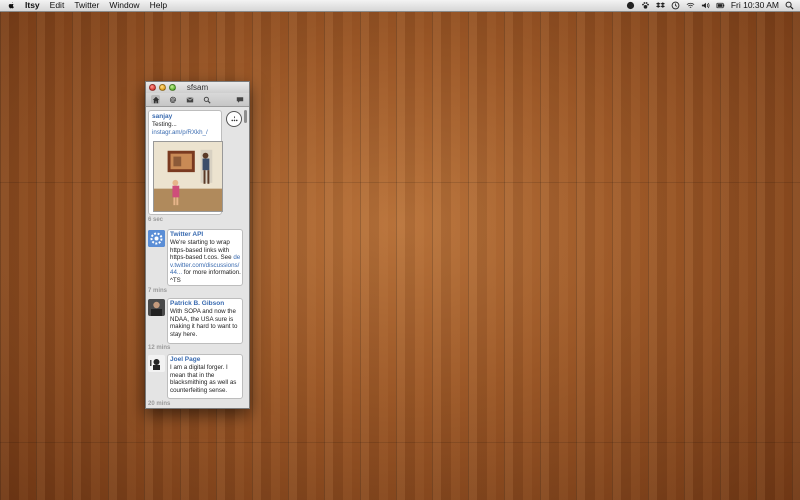  Describe the element at coordinates (156, 363) in the screenshot. I see `joel-page-avatar` at that location.